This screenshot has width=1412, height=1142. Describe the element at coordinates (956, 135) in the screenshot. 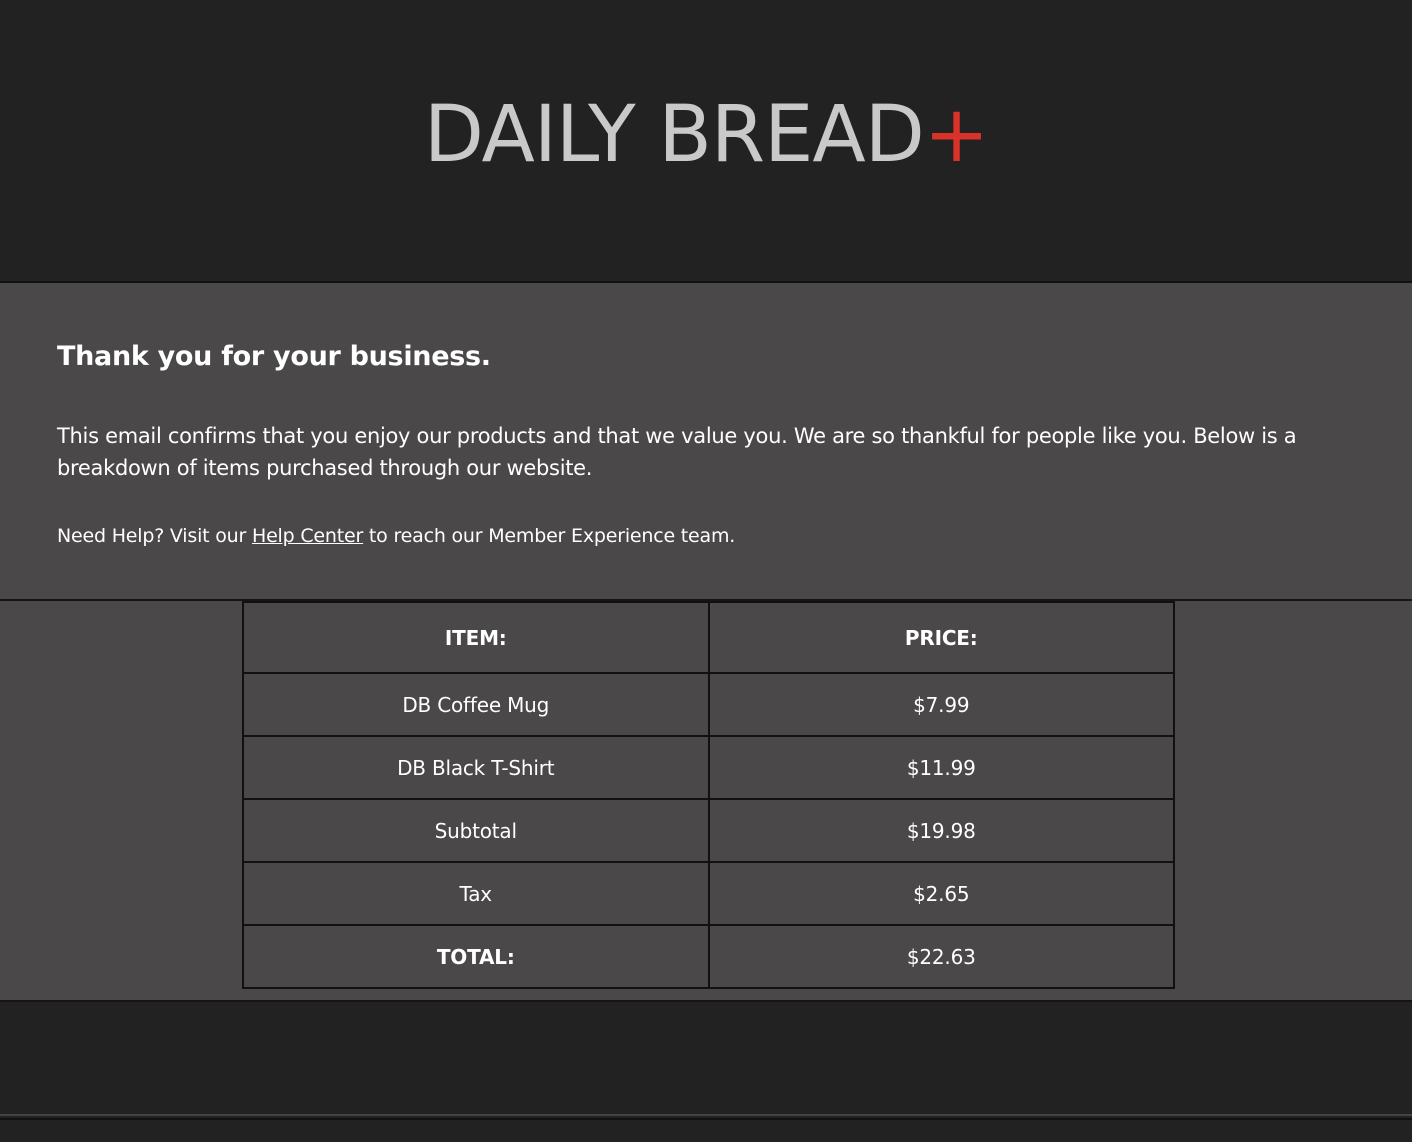

I see `brand-plus-mark: +` at that location.